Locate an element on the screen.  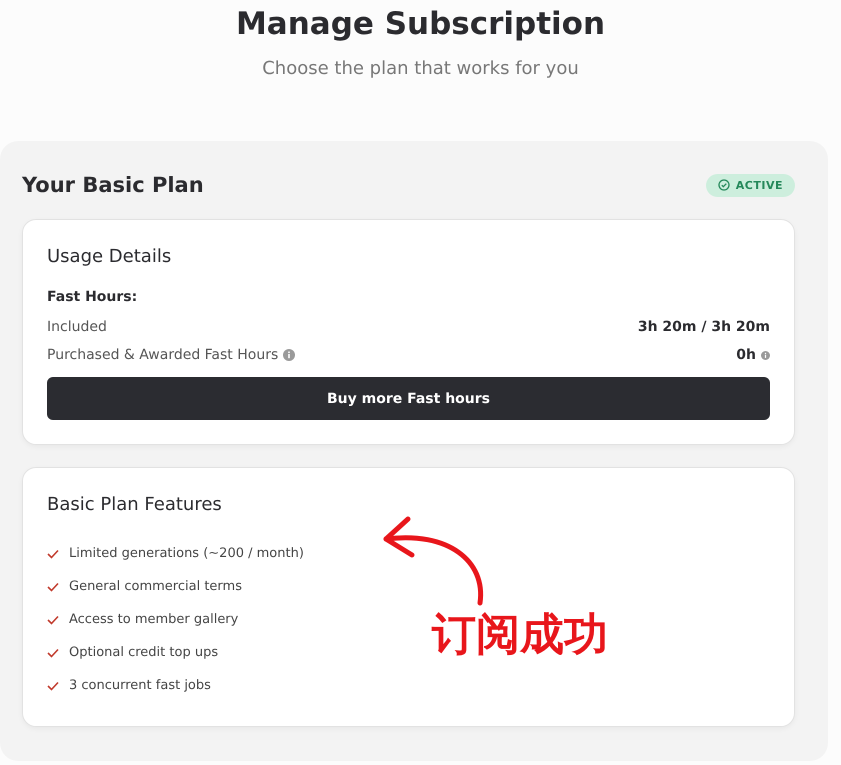
feature-item: General commercial terms is located at coordinates (155, 586).